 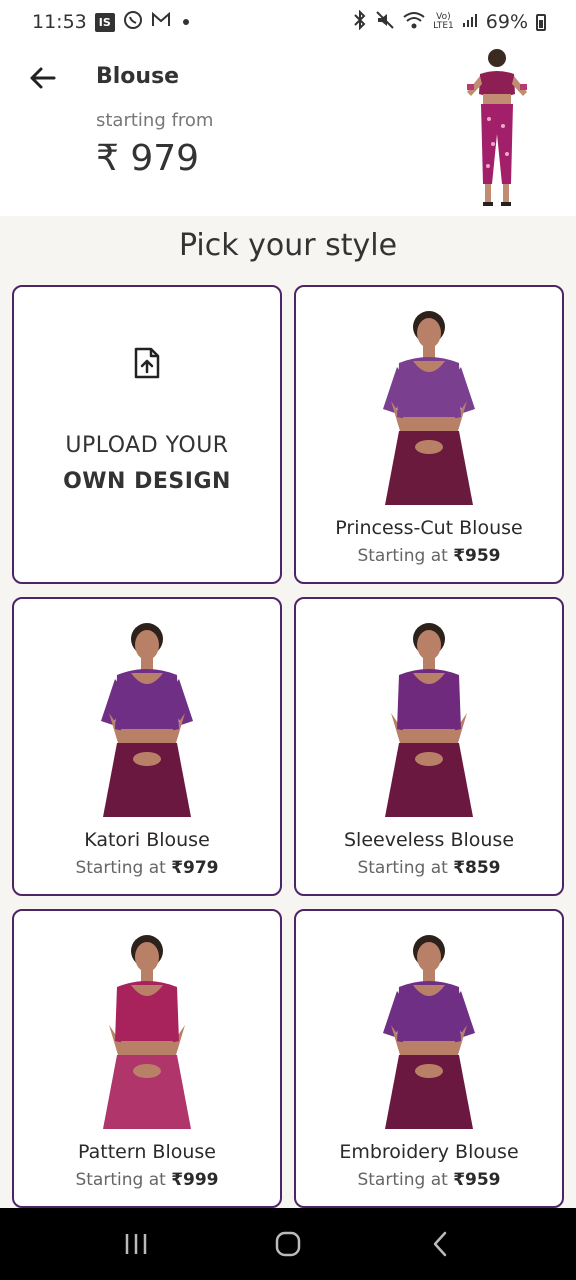 What do you see at coordinates (147, 1152) in the screenshot?
I see `style-name: Pattern Blouse` at bounding box center [147, 1152].